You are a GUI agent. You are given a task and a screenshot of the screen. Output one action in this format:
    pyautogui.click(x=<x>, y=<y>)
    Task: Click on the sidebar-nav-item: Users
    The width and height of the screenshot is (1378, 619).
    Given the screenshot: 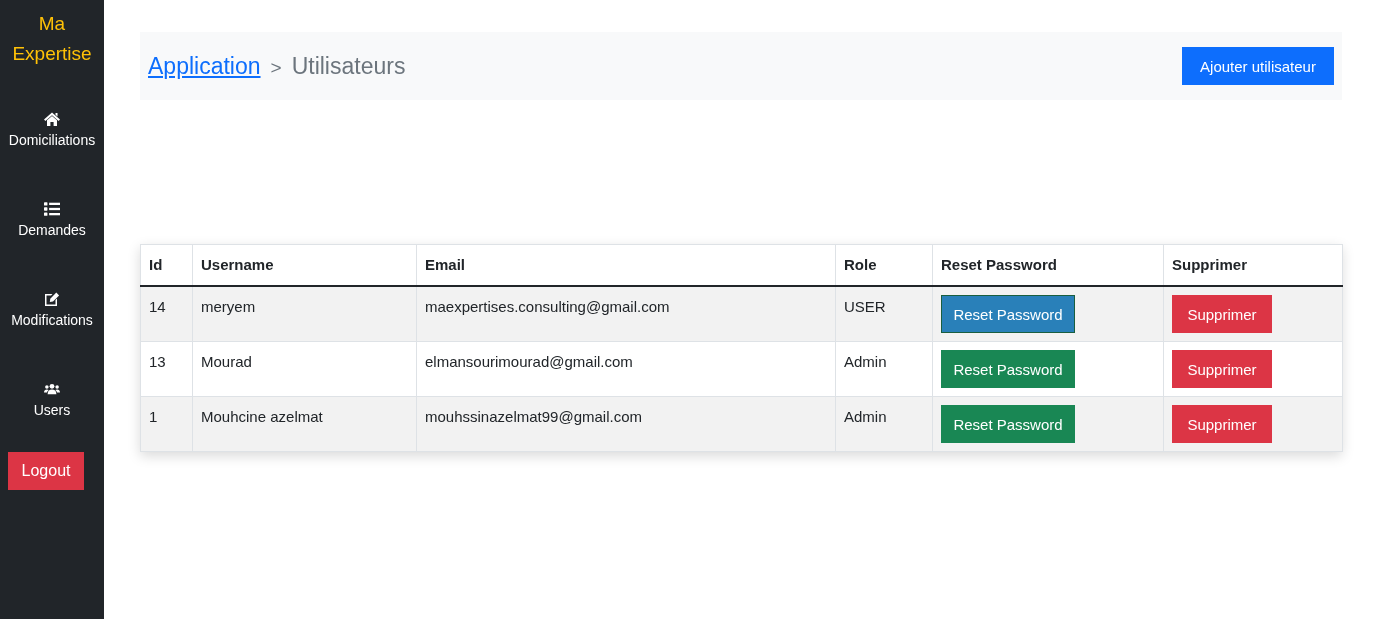 What is the action you would take?
    pyautogui.click(x=52, y=397)
    